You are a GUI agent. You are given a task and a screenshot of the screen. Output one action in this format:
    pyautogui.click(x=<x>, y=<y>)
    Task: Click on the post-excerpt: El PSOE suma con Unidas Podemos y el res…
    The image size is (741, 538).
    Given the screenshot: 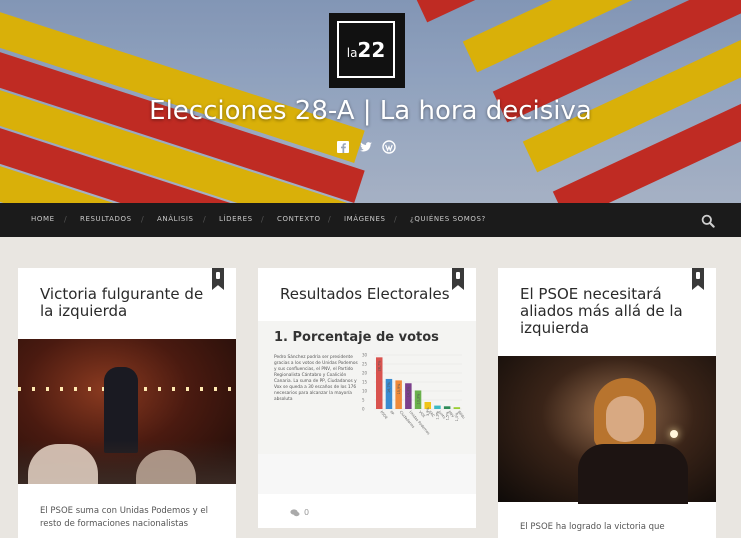 What is the action you would take?
    pyautogui.click(x=124, y=517)
    